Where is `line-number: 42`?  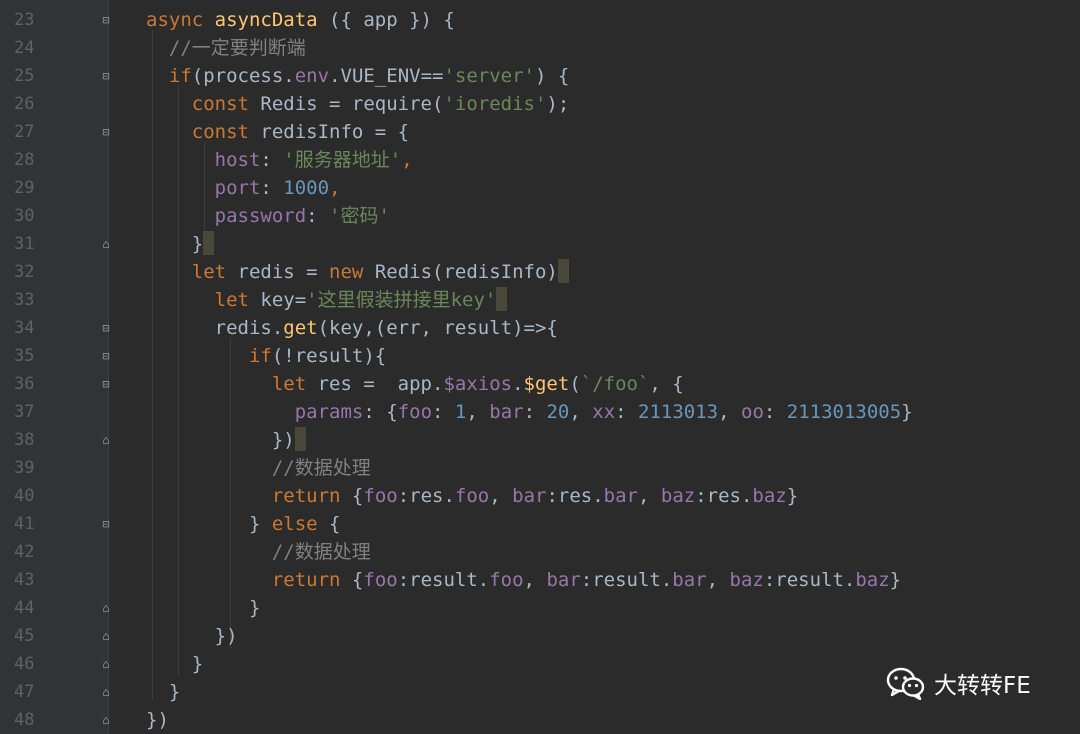
line-number: 42 is located at coordinates (24, 552).